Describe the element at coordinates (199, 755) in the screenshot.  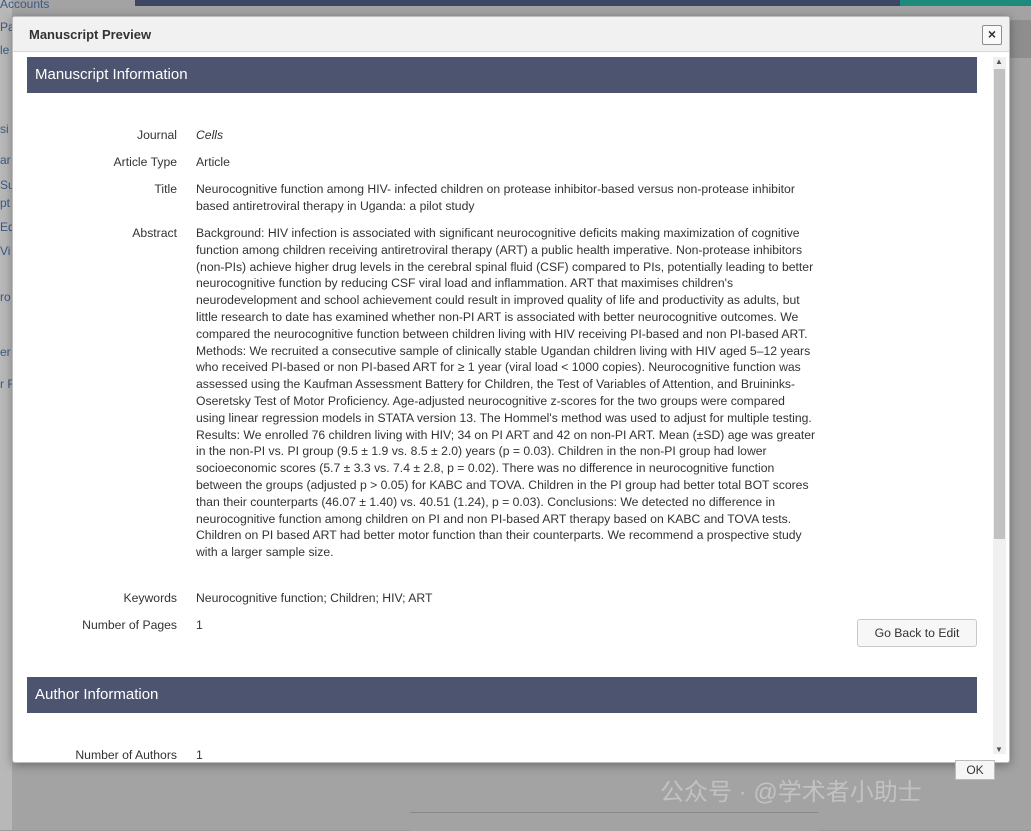
I see `number-of-authors-value: 1` at that location.